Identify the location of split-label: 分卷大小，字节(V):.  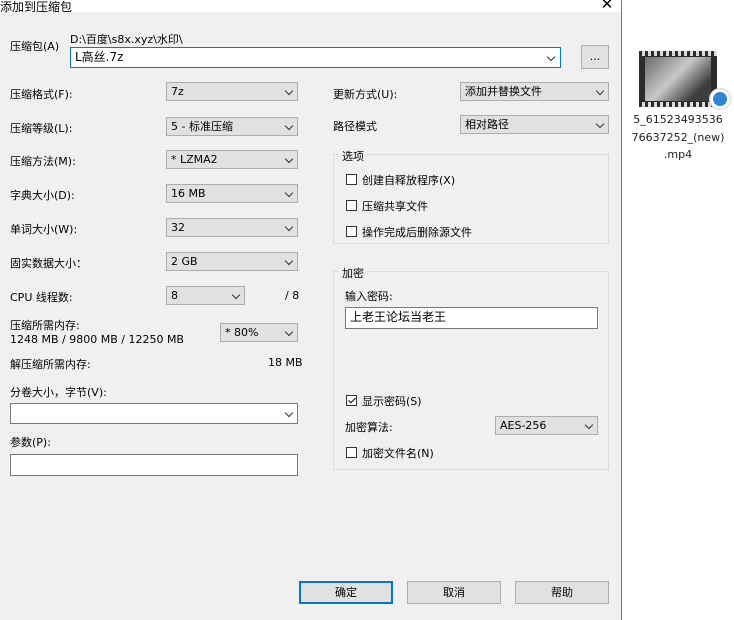
(58, 392).